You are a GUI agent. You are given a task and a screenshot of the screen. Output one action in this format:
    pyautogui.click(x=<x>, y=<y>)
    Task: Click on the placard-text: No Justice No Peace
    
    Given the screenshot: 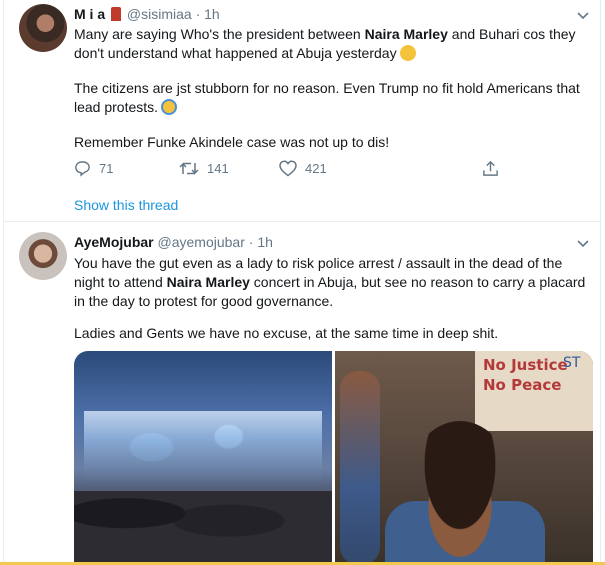 What is the action you would take?
    pyautogui.click(x=525, y=375)
    